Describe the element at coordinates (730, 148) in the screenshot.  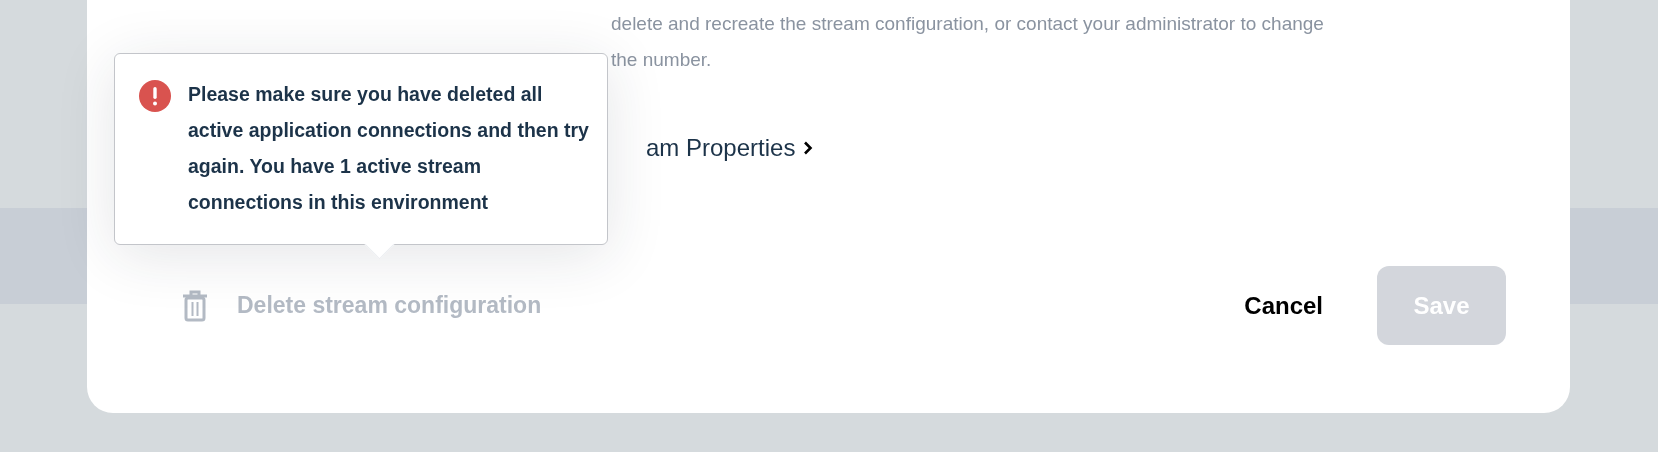
I see `properties-link: am Properties` at that location.